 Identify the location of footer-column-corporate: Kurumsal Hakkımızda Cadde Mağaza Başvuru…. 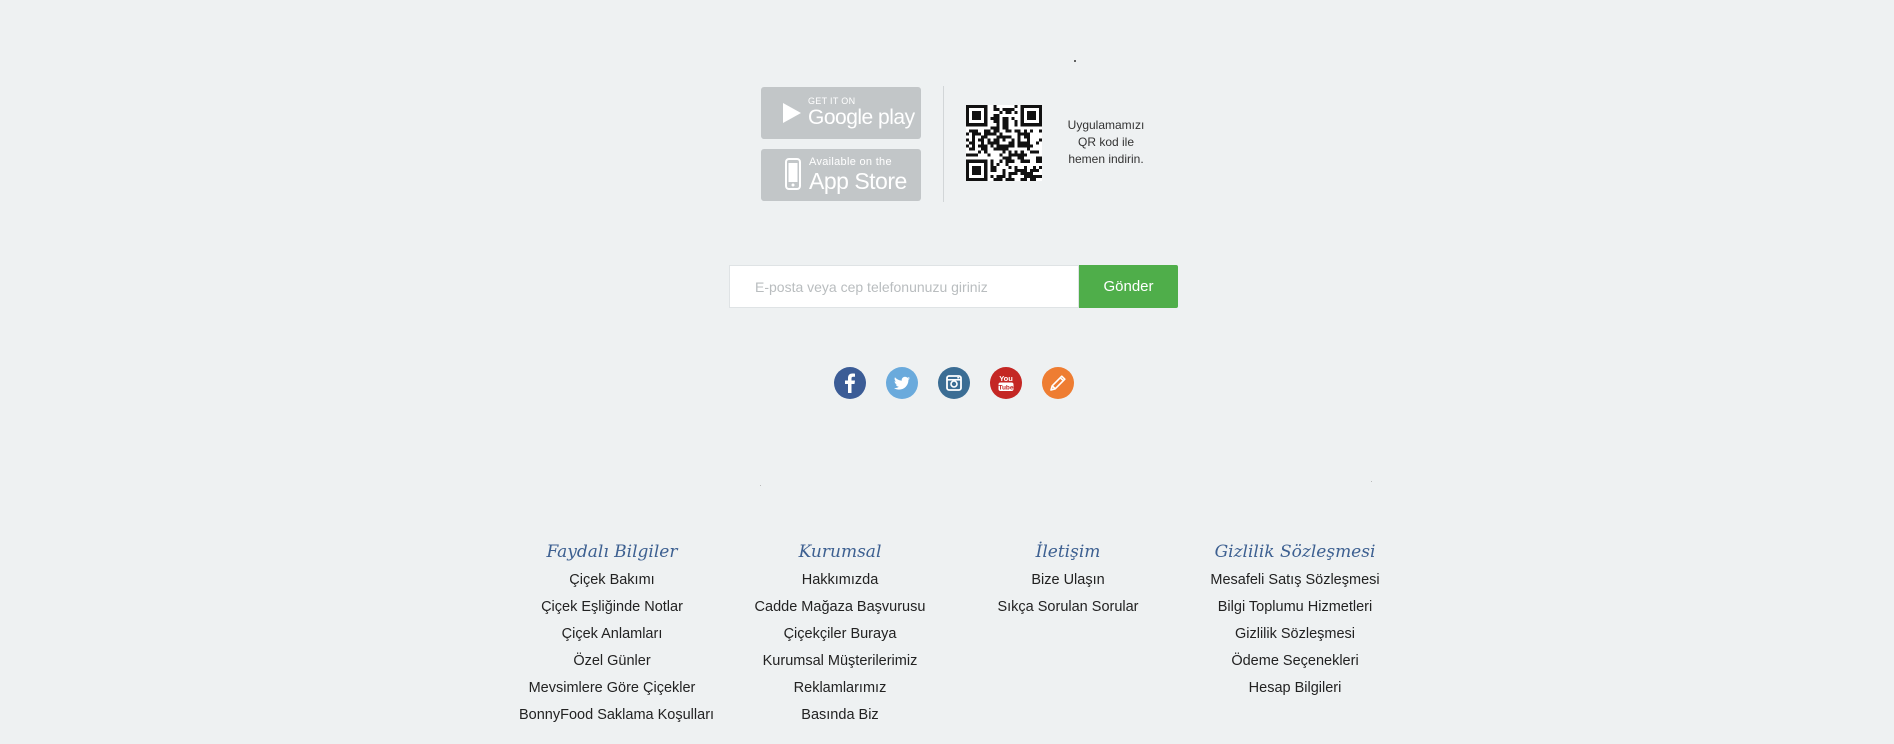
(840, 635).